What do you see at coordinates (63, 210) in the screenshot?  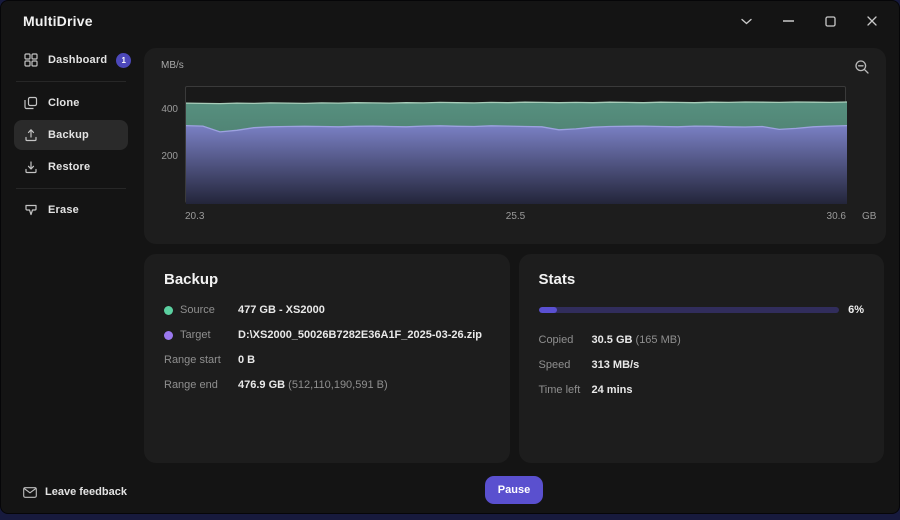 I see `sidebar-item-label: Erase` at bounding box center [63, 210].